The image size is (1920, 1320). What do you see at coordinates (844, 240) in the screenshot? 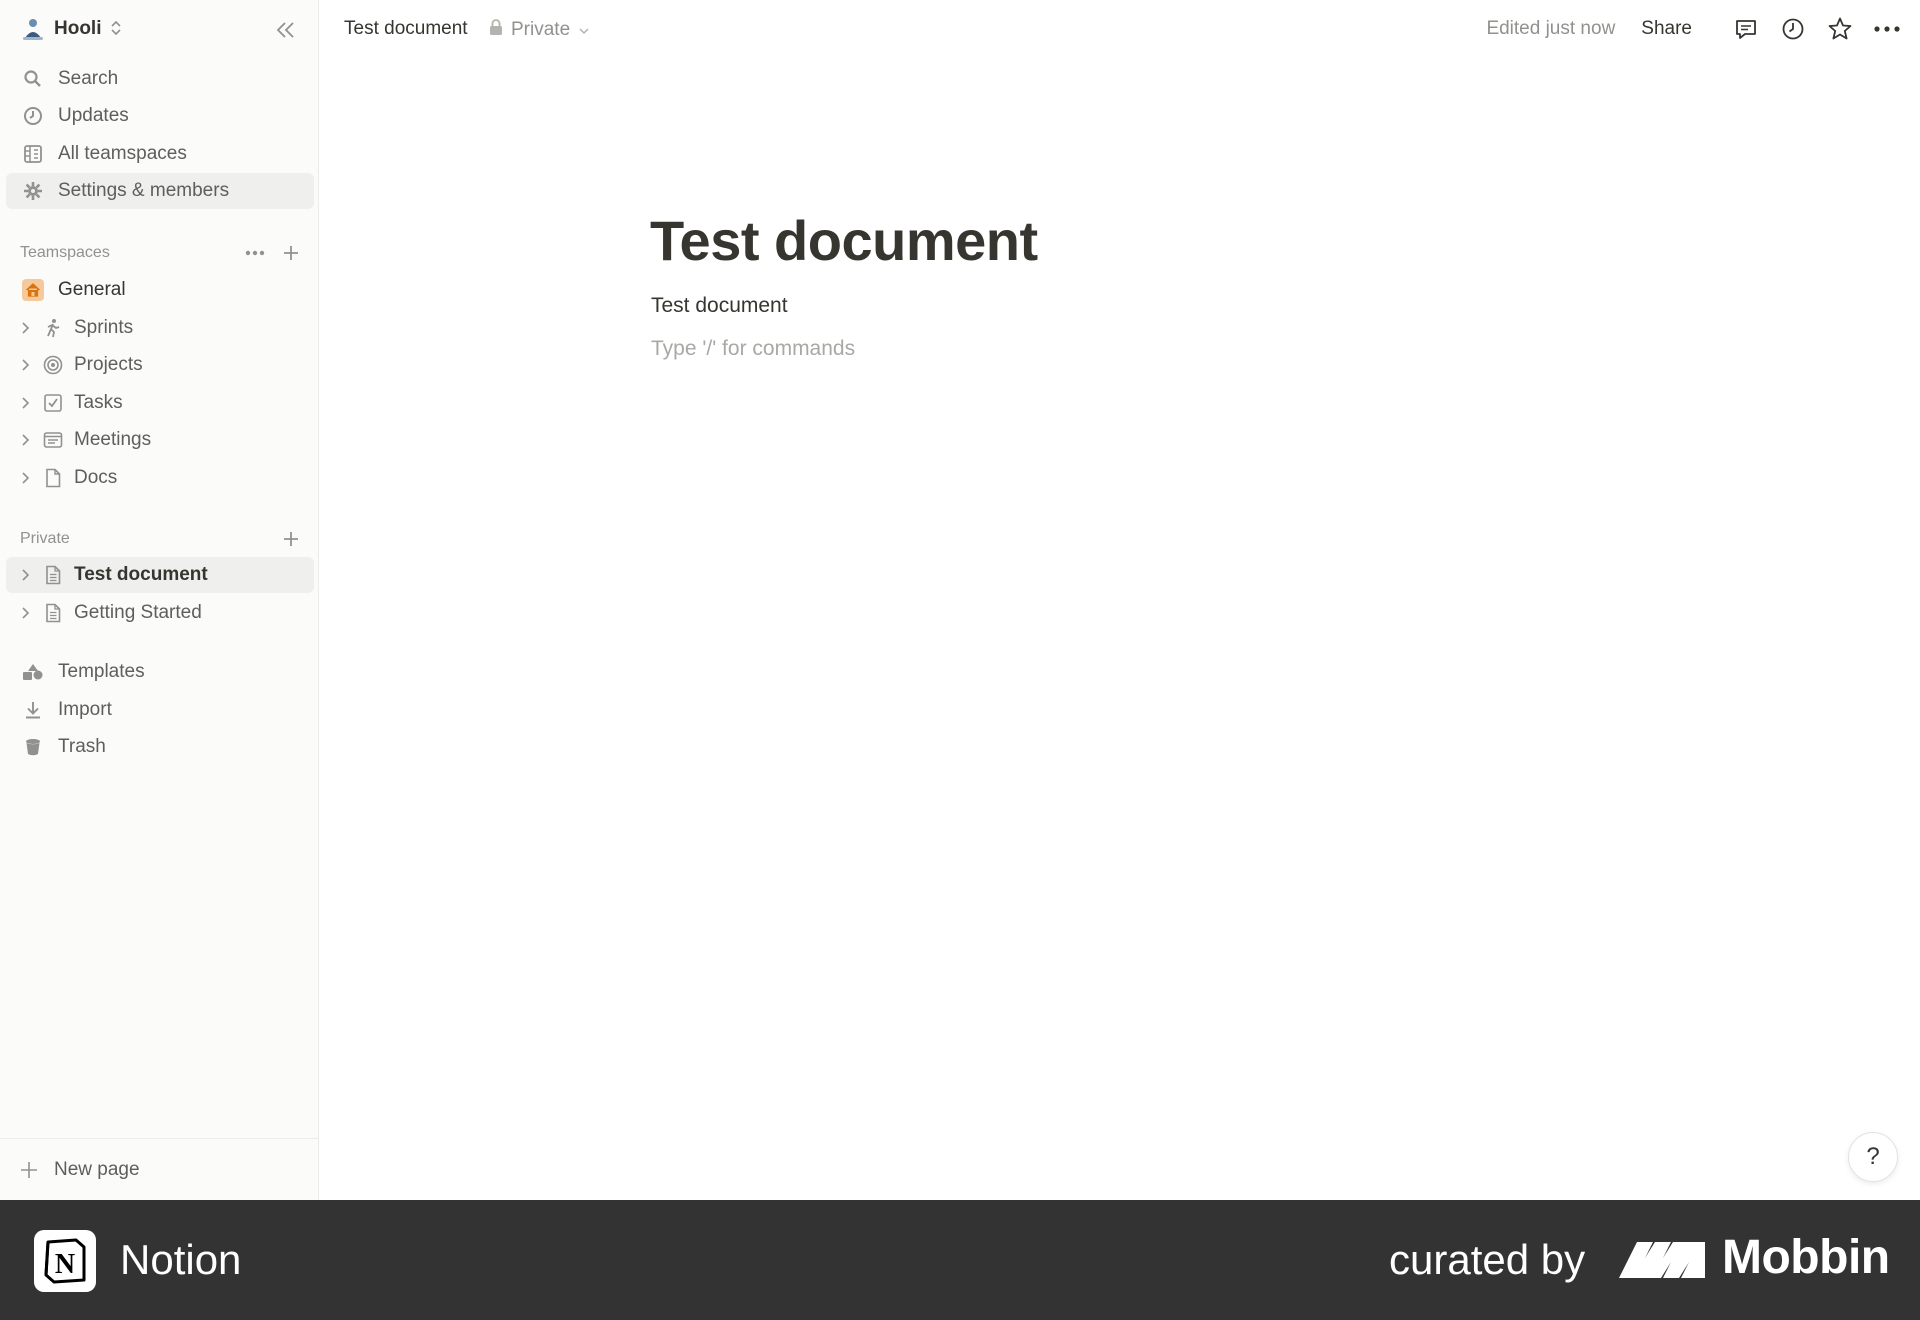
I see `page-title: Test document` at bounding box center [844, 240].